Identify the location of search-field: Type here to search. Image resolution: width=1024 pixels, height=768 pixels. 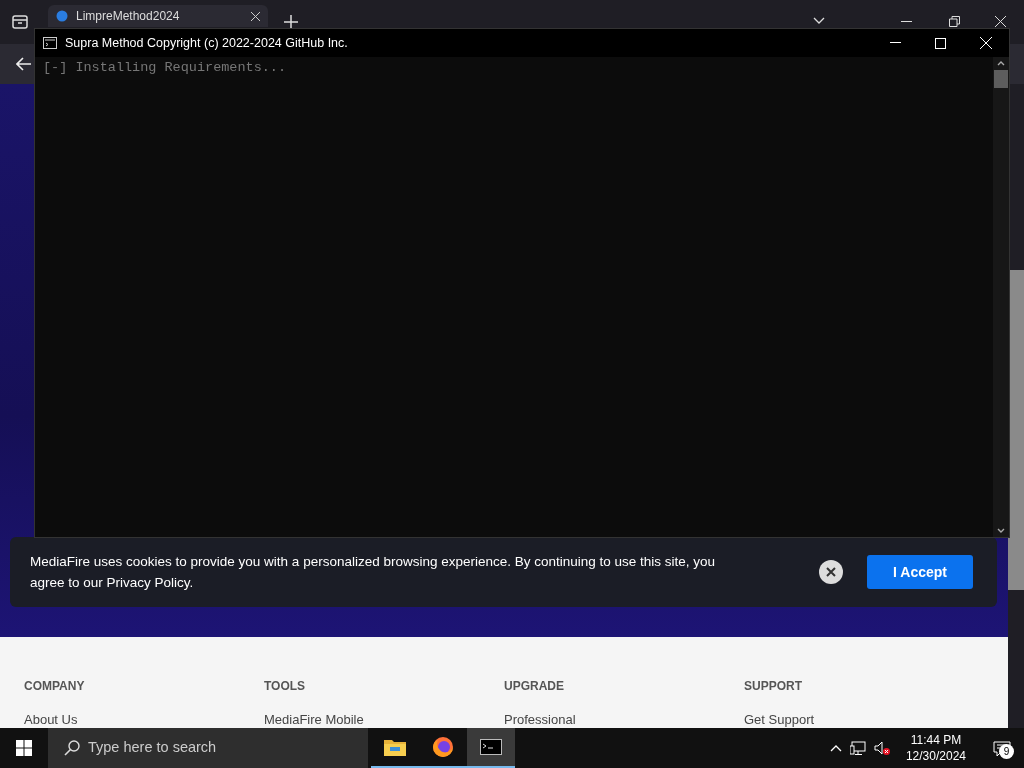
(208, 748).